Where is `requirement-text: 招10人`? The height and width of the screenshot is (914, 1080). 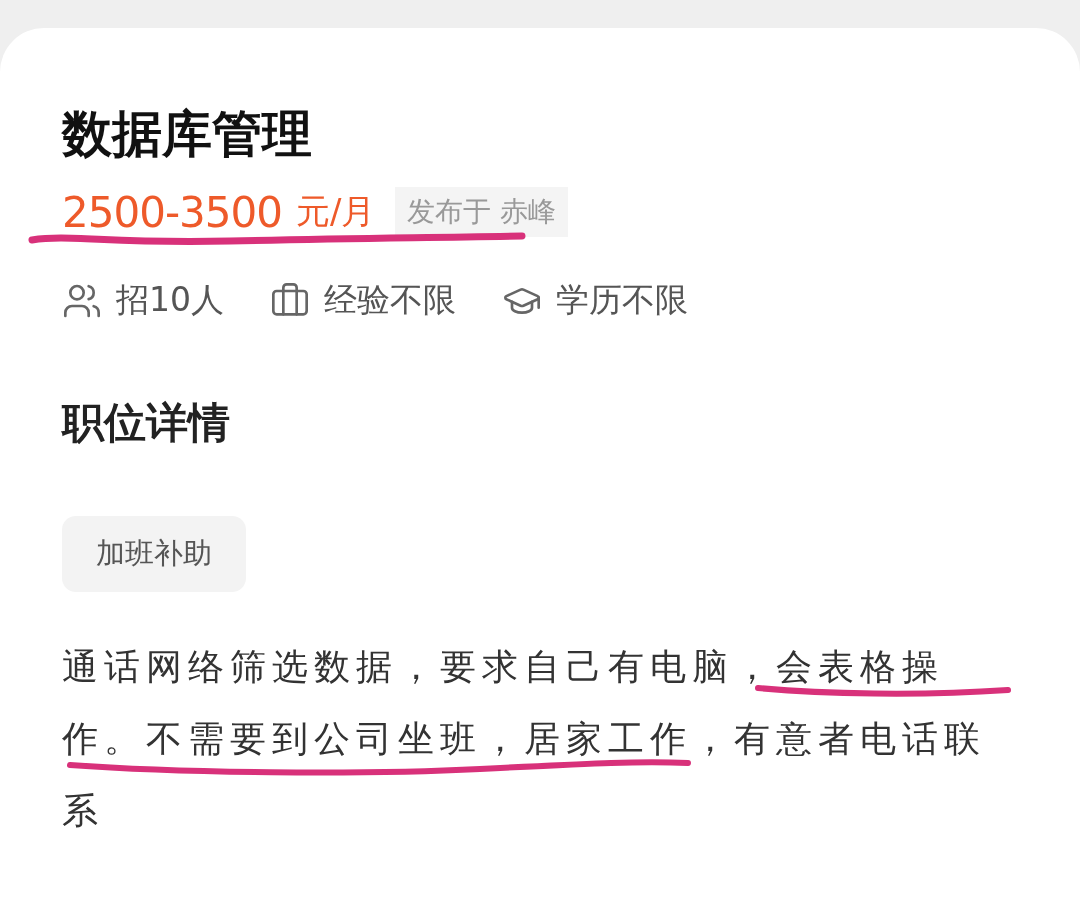 requirement-text: 招10人 is located at coordinates (170, 300).